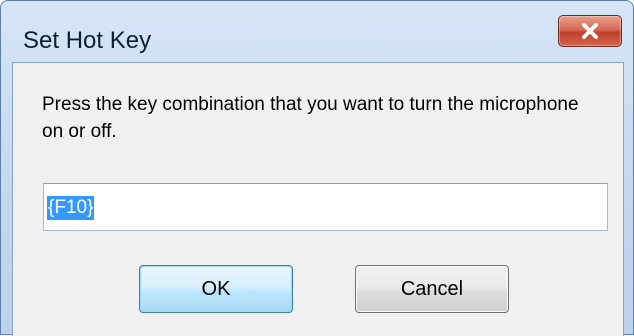  What do you see at coordinates (325, 207) in the screenshot?
I see `hotkey-input: {F10}` at bounding box center [325, 207].